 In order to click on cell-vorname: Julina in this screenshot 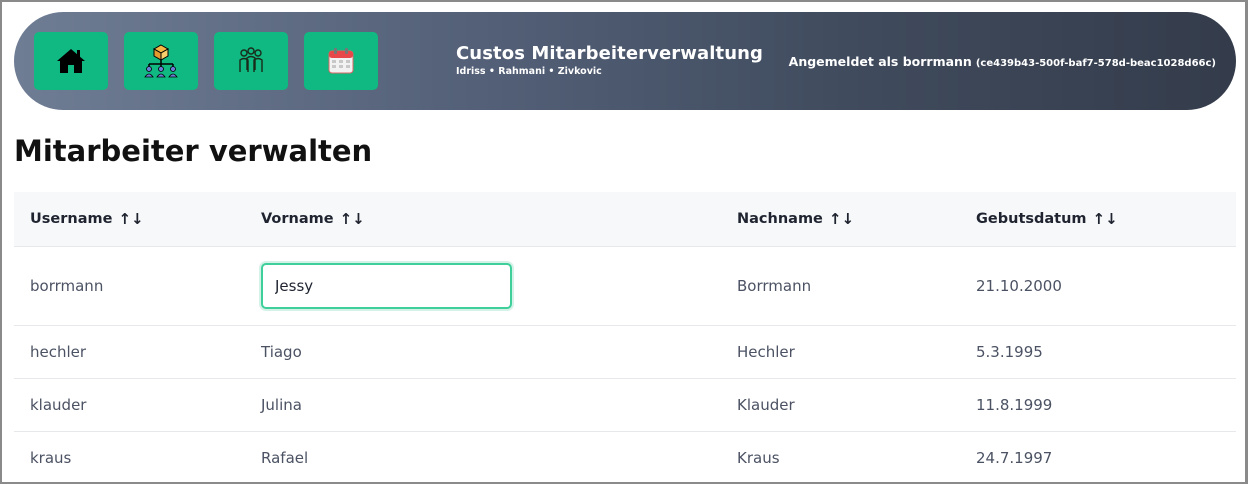, I will do `click(483, 405)`.